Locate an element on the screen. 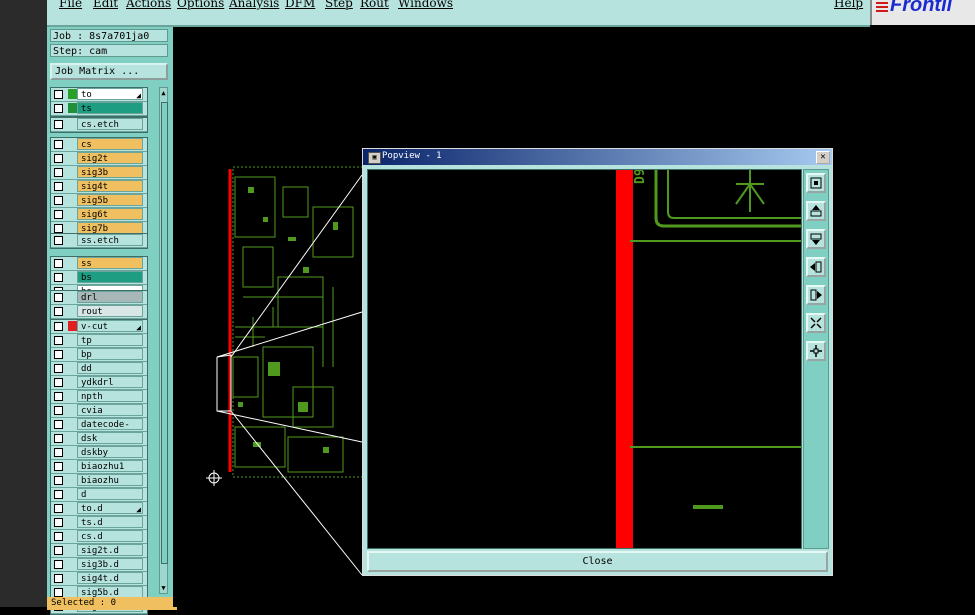 The image size is (975, 615). layer-row: v-cut ◢ is located at coordinates (99, 327).